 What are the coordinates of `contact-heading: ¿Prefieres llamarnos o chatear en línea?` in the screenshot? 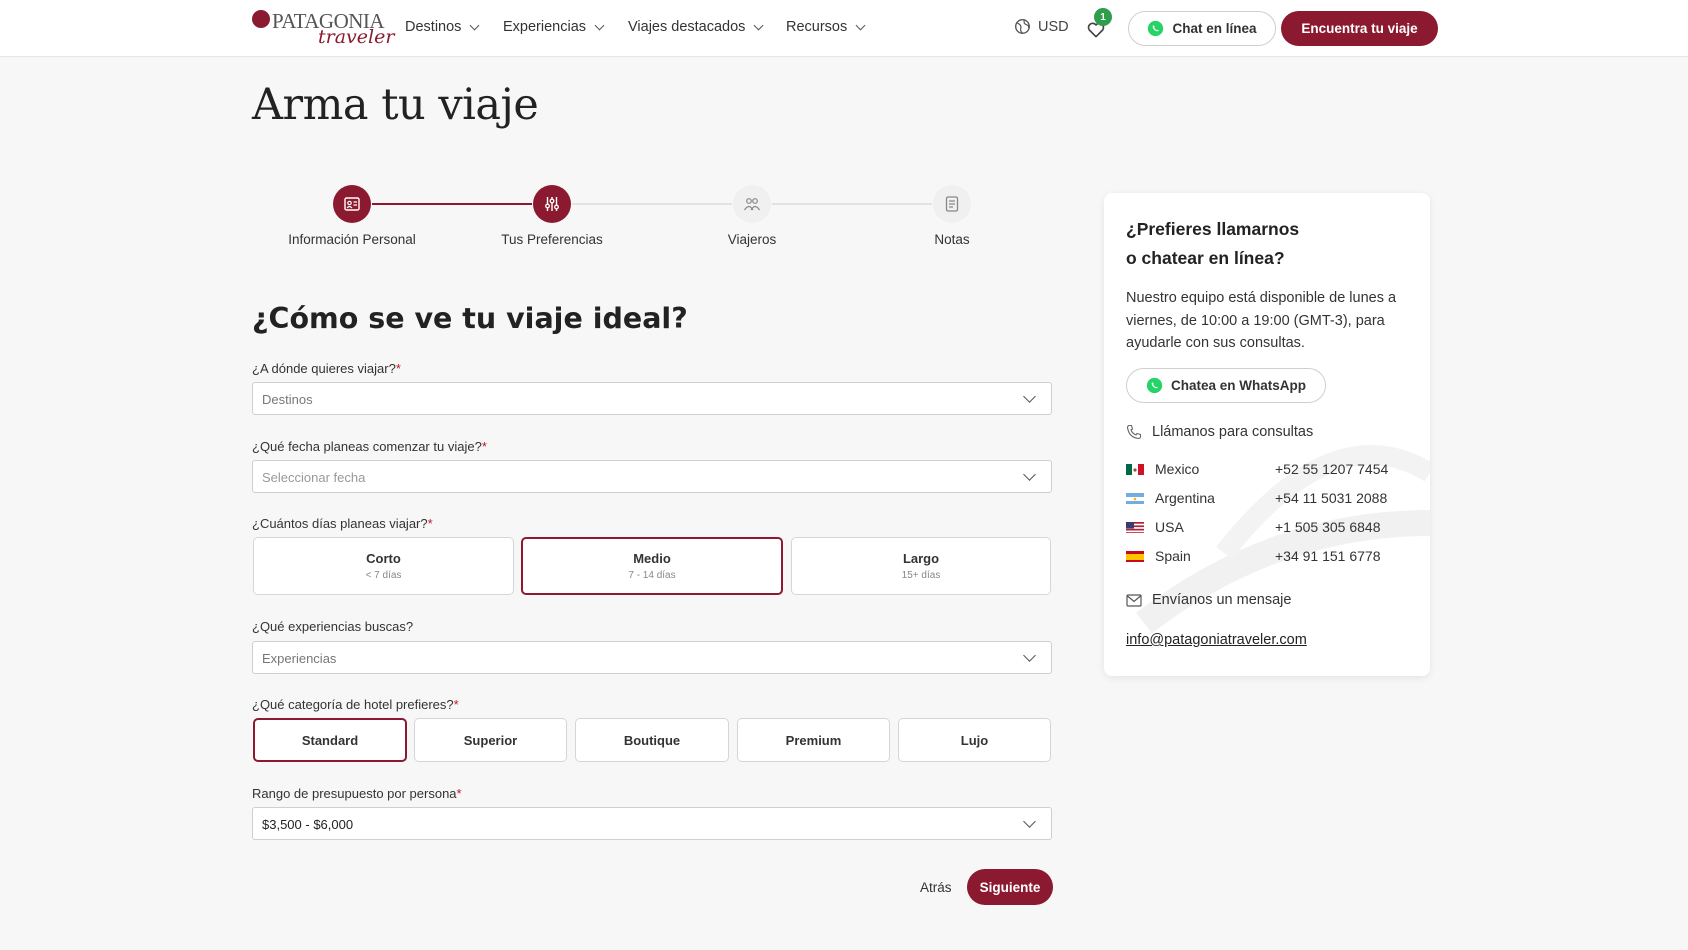 It's located at (1266, 244).